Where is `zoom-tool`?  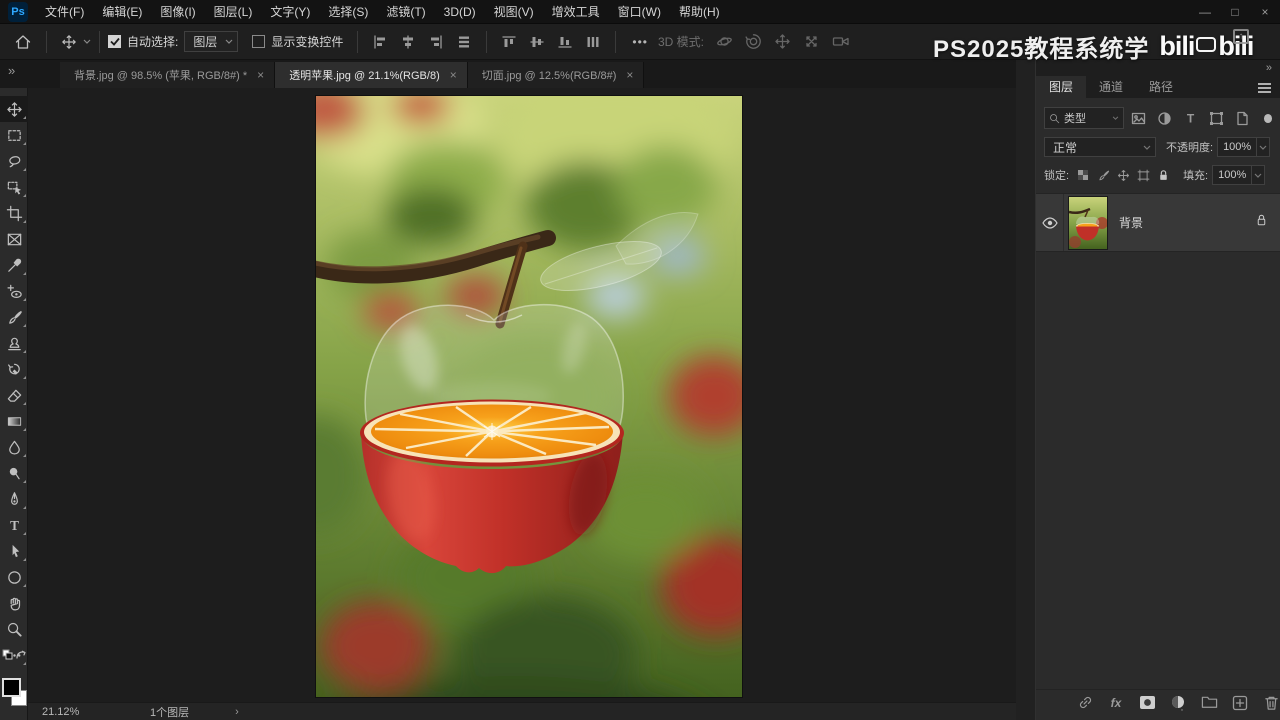
zoom-tool is located at coordinates (14, 629).